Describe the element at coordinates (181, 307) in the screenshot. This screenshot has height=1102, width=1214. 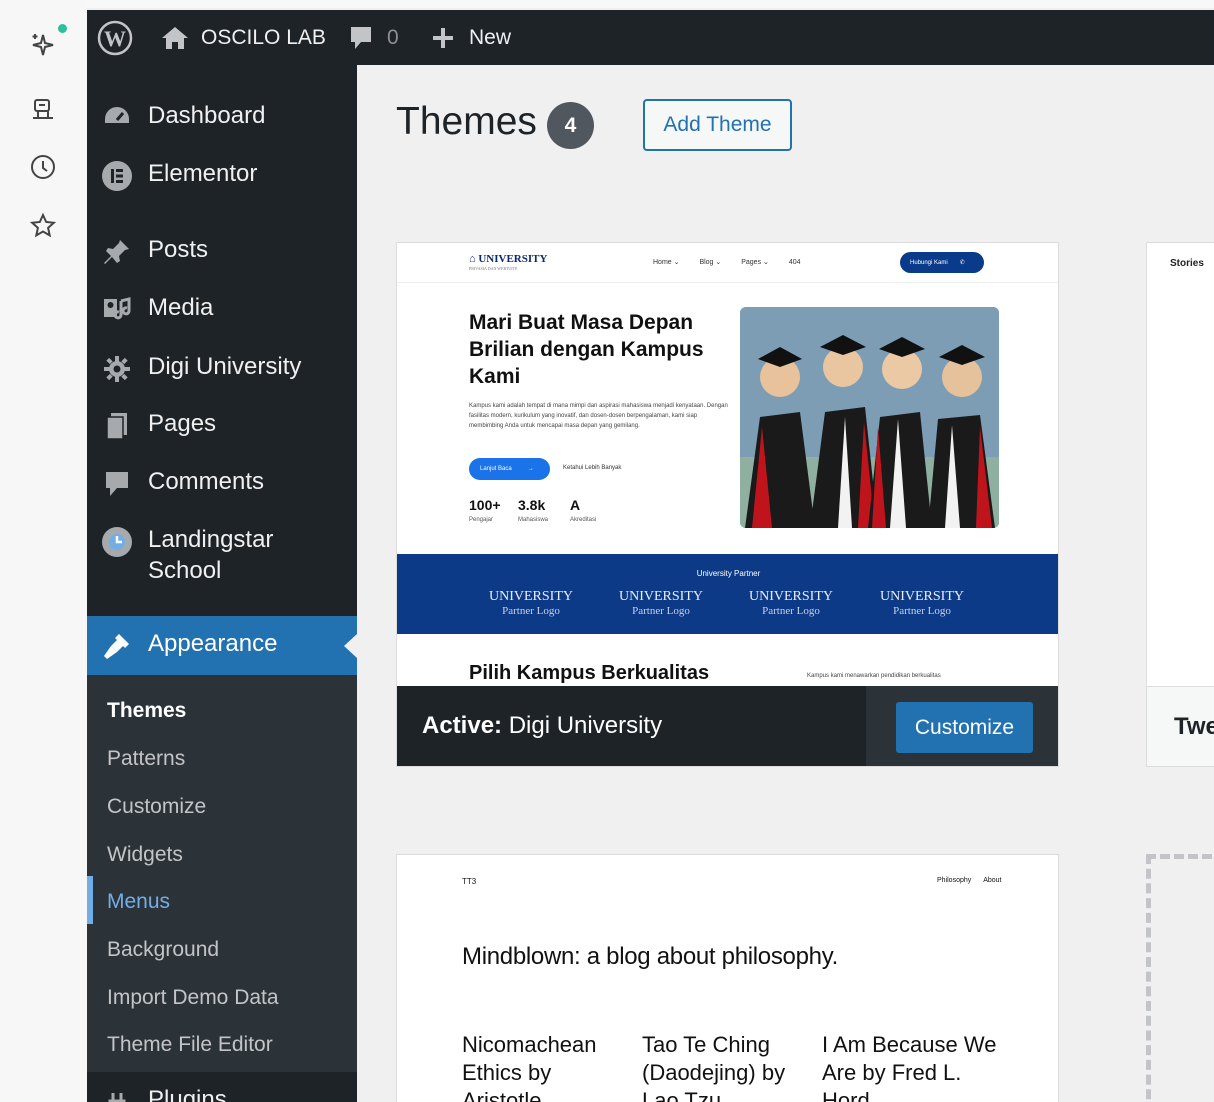
I see `menu-label: Media` at that location.